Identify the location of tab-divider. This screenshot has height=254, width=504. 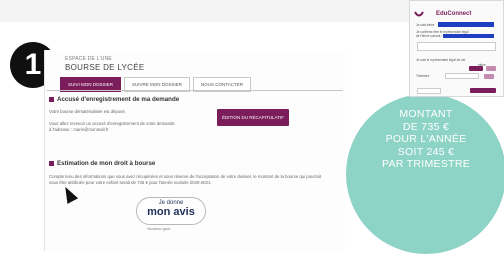
(195, 90).